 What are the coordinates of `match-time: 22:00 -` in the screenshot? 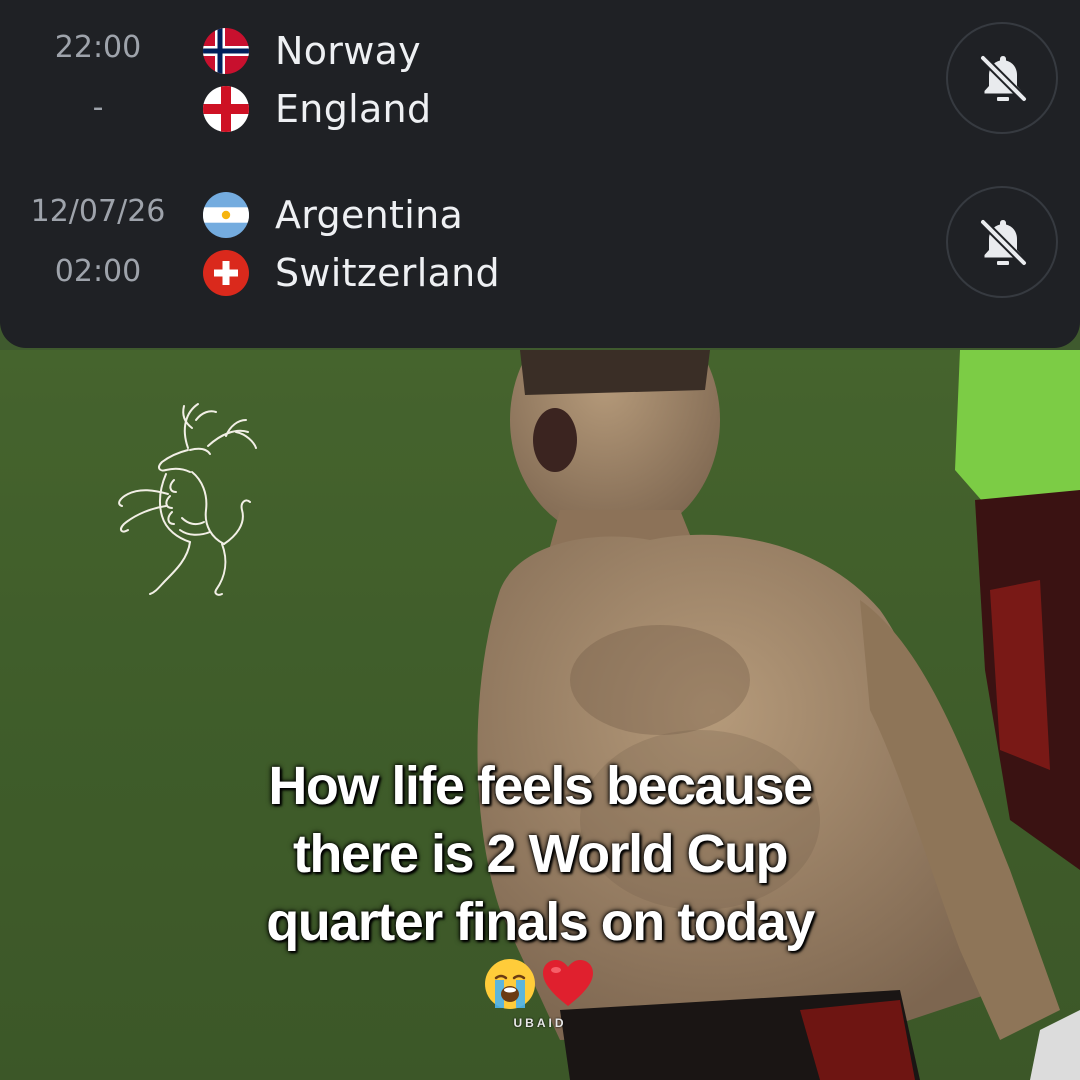 It's located at (98, 80).